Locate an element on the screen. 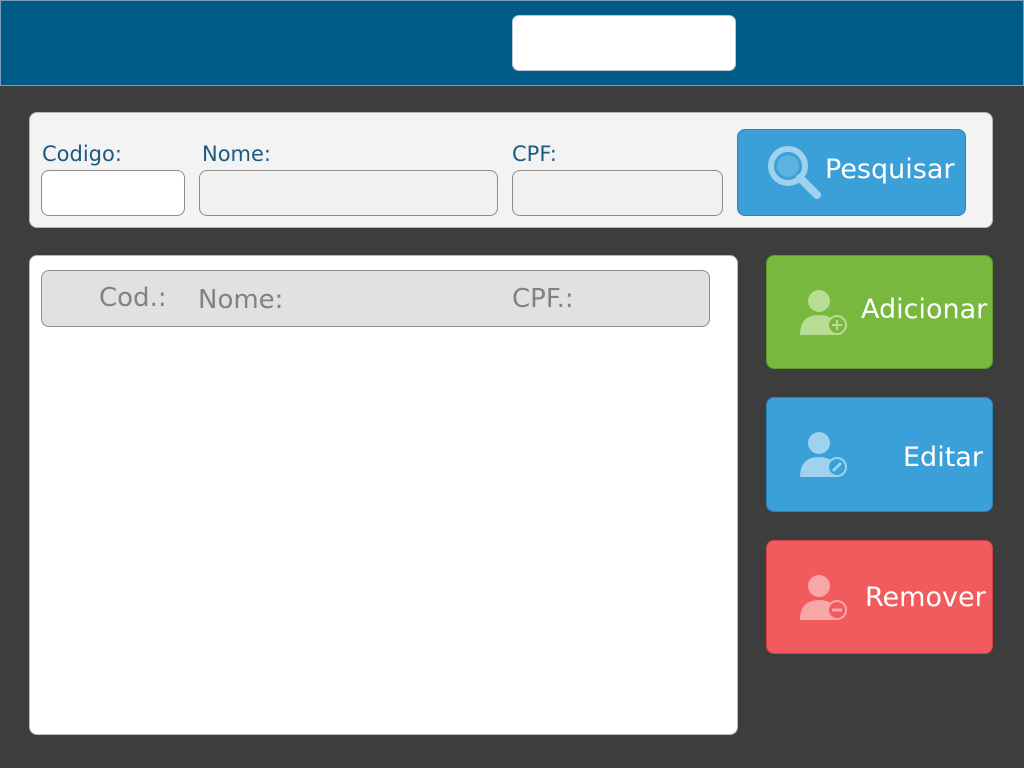  top-search-input is located at coordinates (624, 43).